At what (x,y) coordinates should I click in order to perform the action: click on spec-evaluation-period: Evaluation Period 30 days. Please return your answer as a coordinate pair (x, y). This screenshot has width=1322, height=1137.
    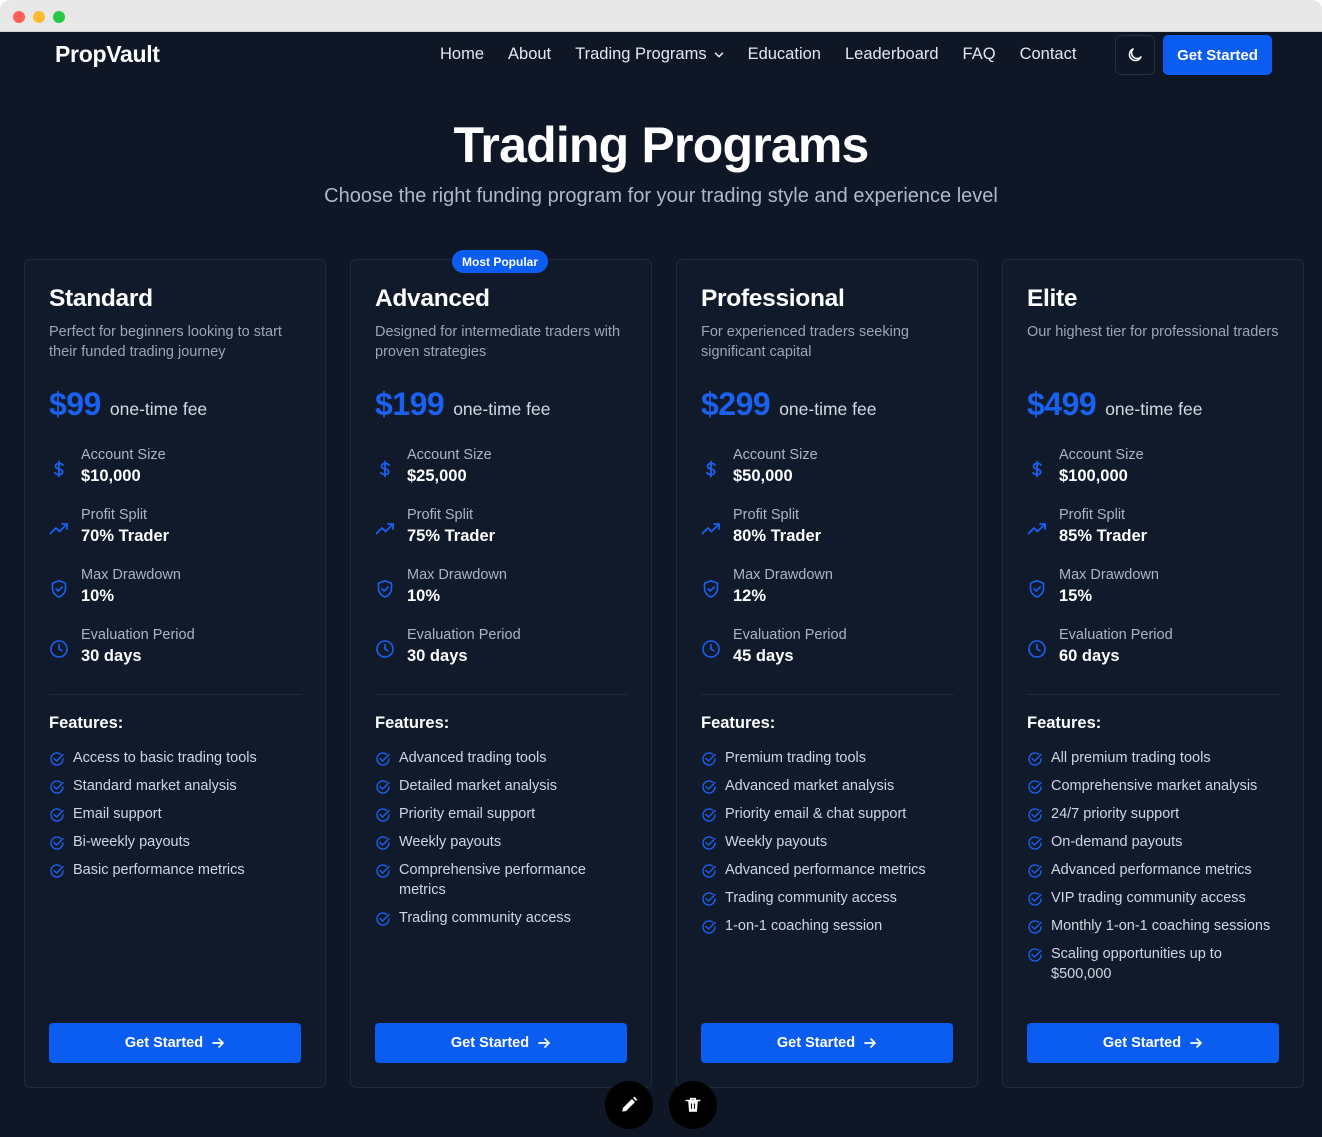
    Looking at the image, I should click on (175, 649).